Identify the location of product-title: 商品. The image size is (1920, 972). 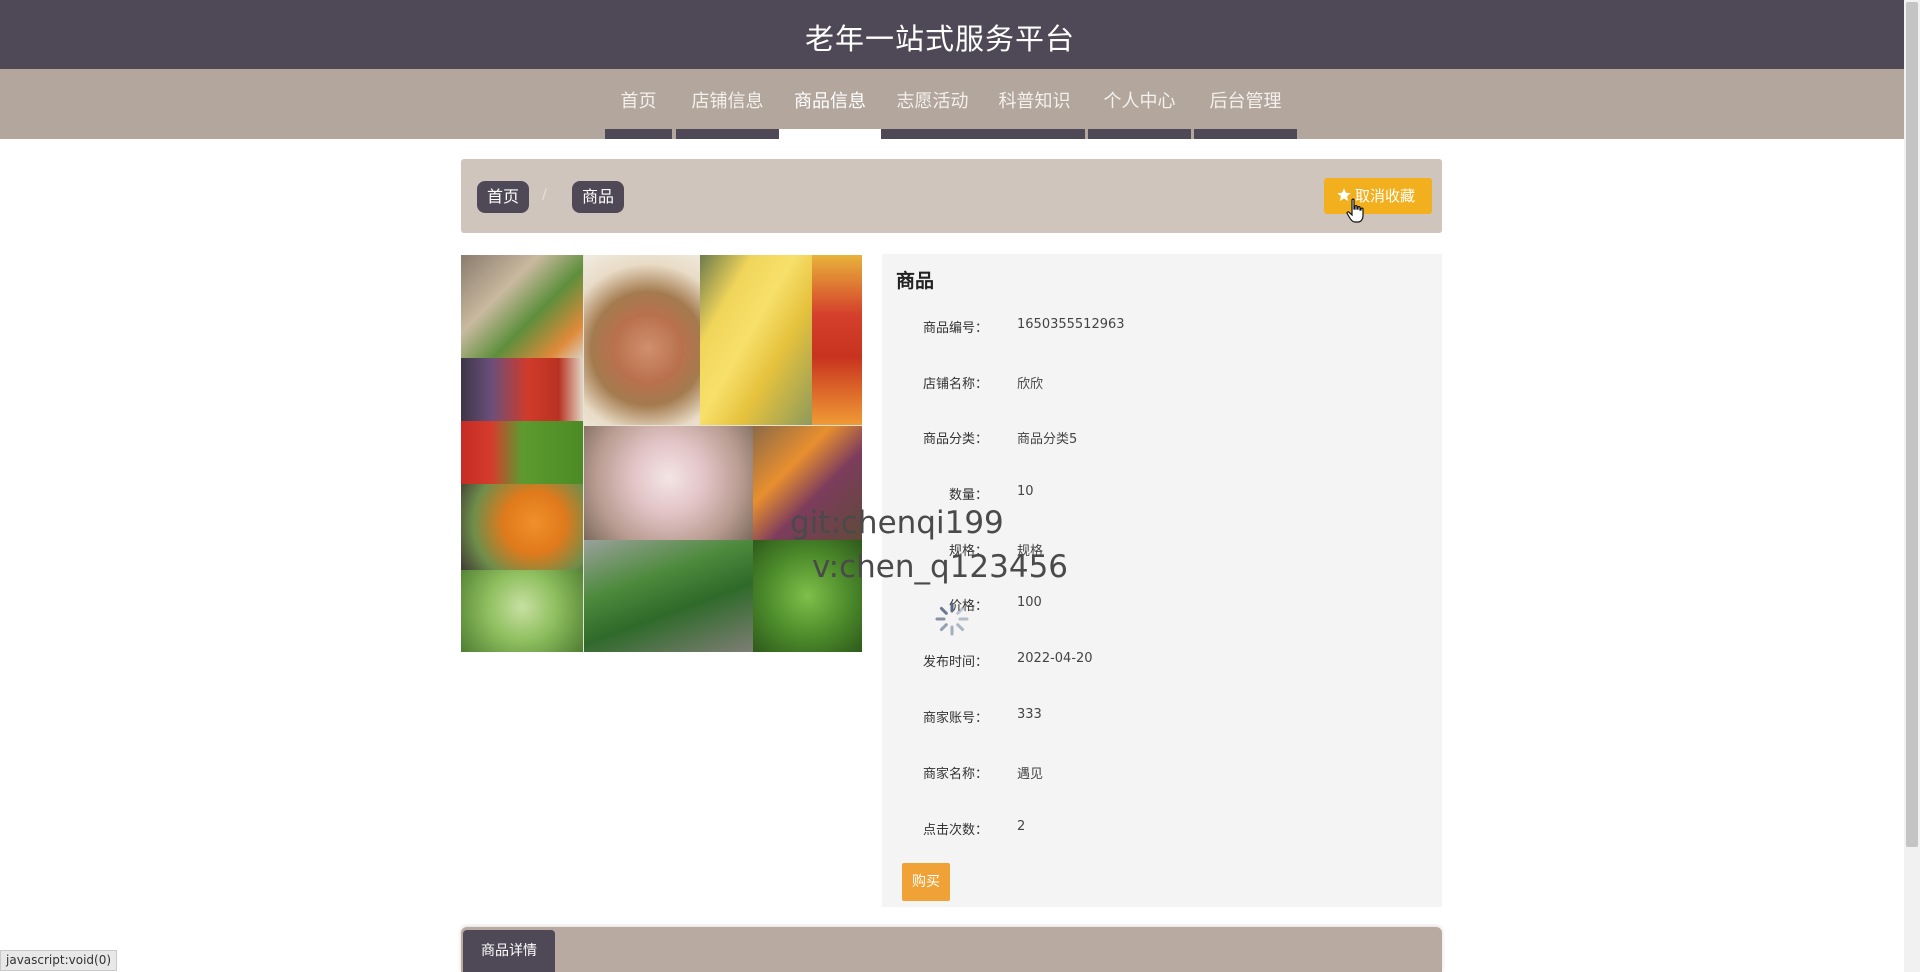
(915, 281).